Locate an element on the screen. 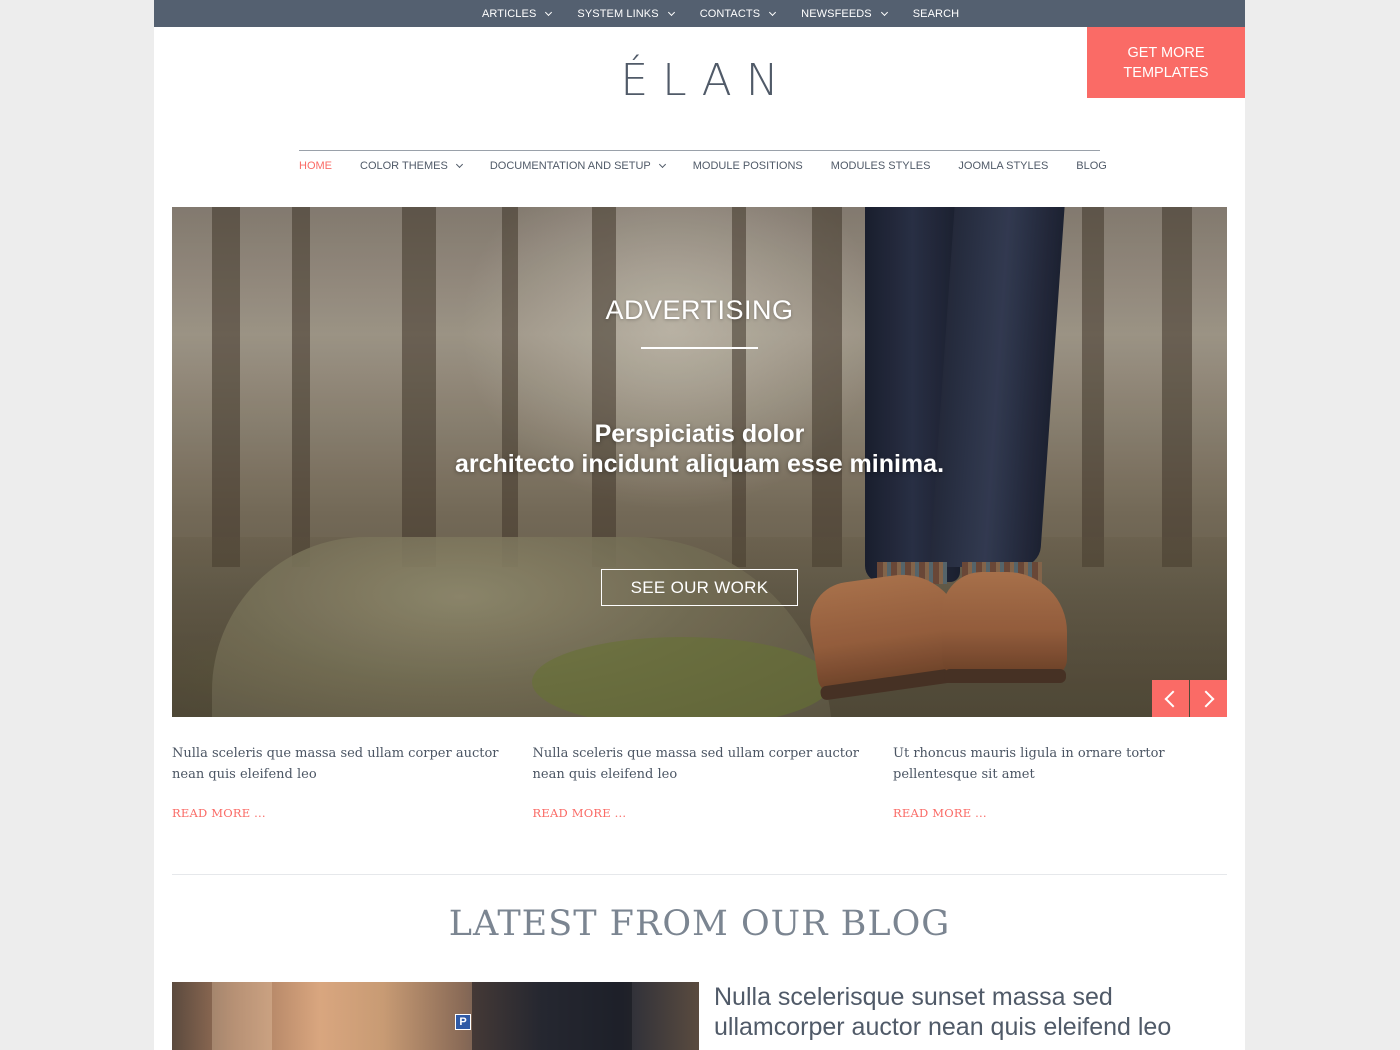 The image size is (1400, 1050). mainnav-item-module-positions: MODULE POSITIONS is located at coordinates (748, 166).